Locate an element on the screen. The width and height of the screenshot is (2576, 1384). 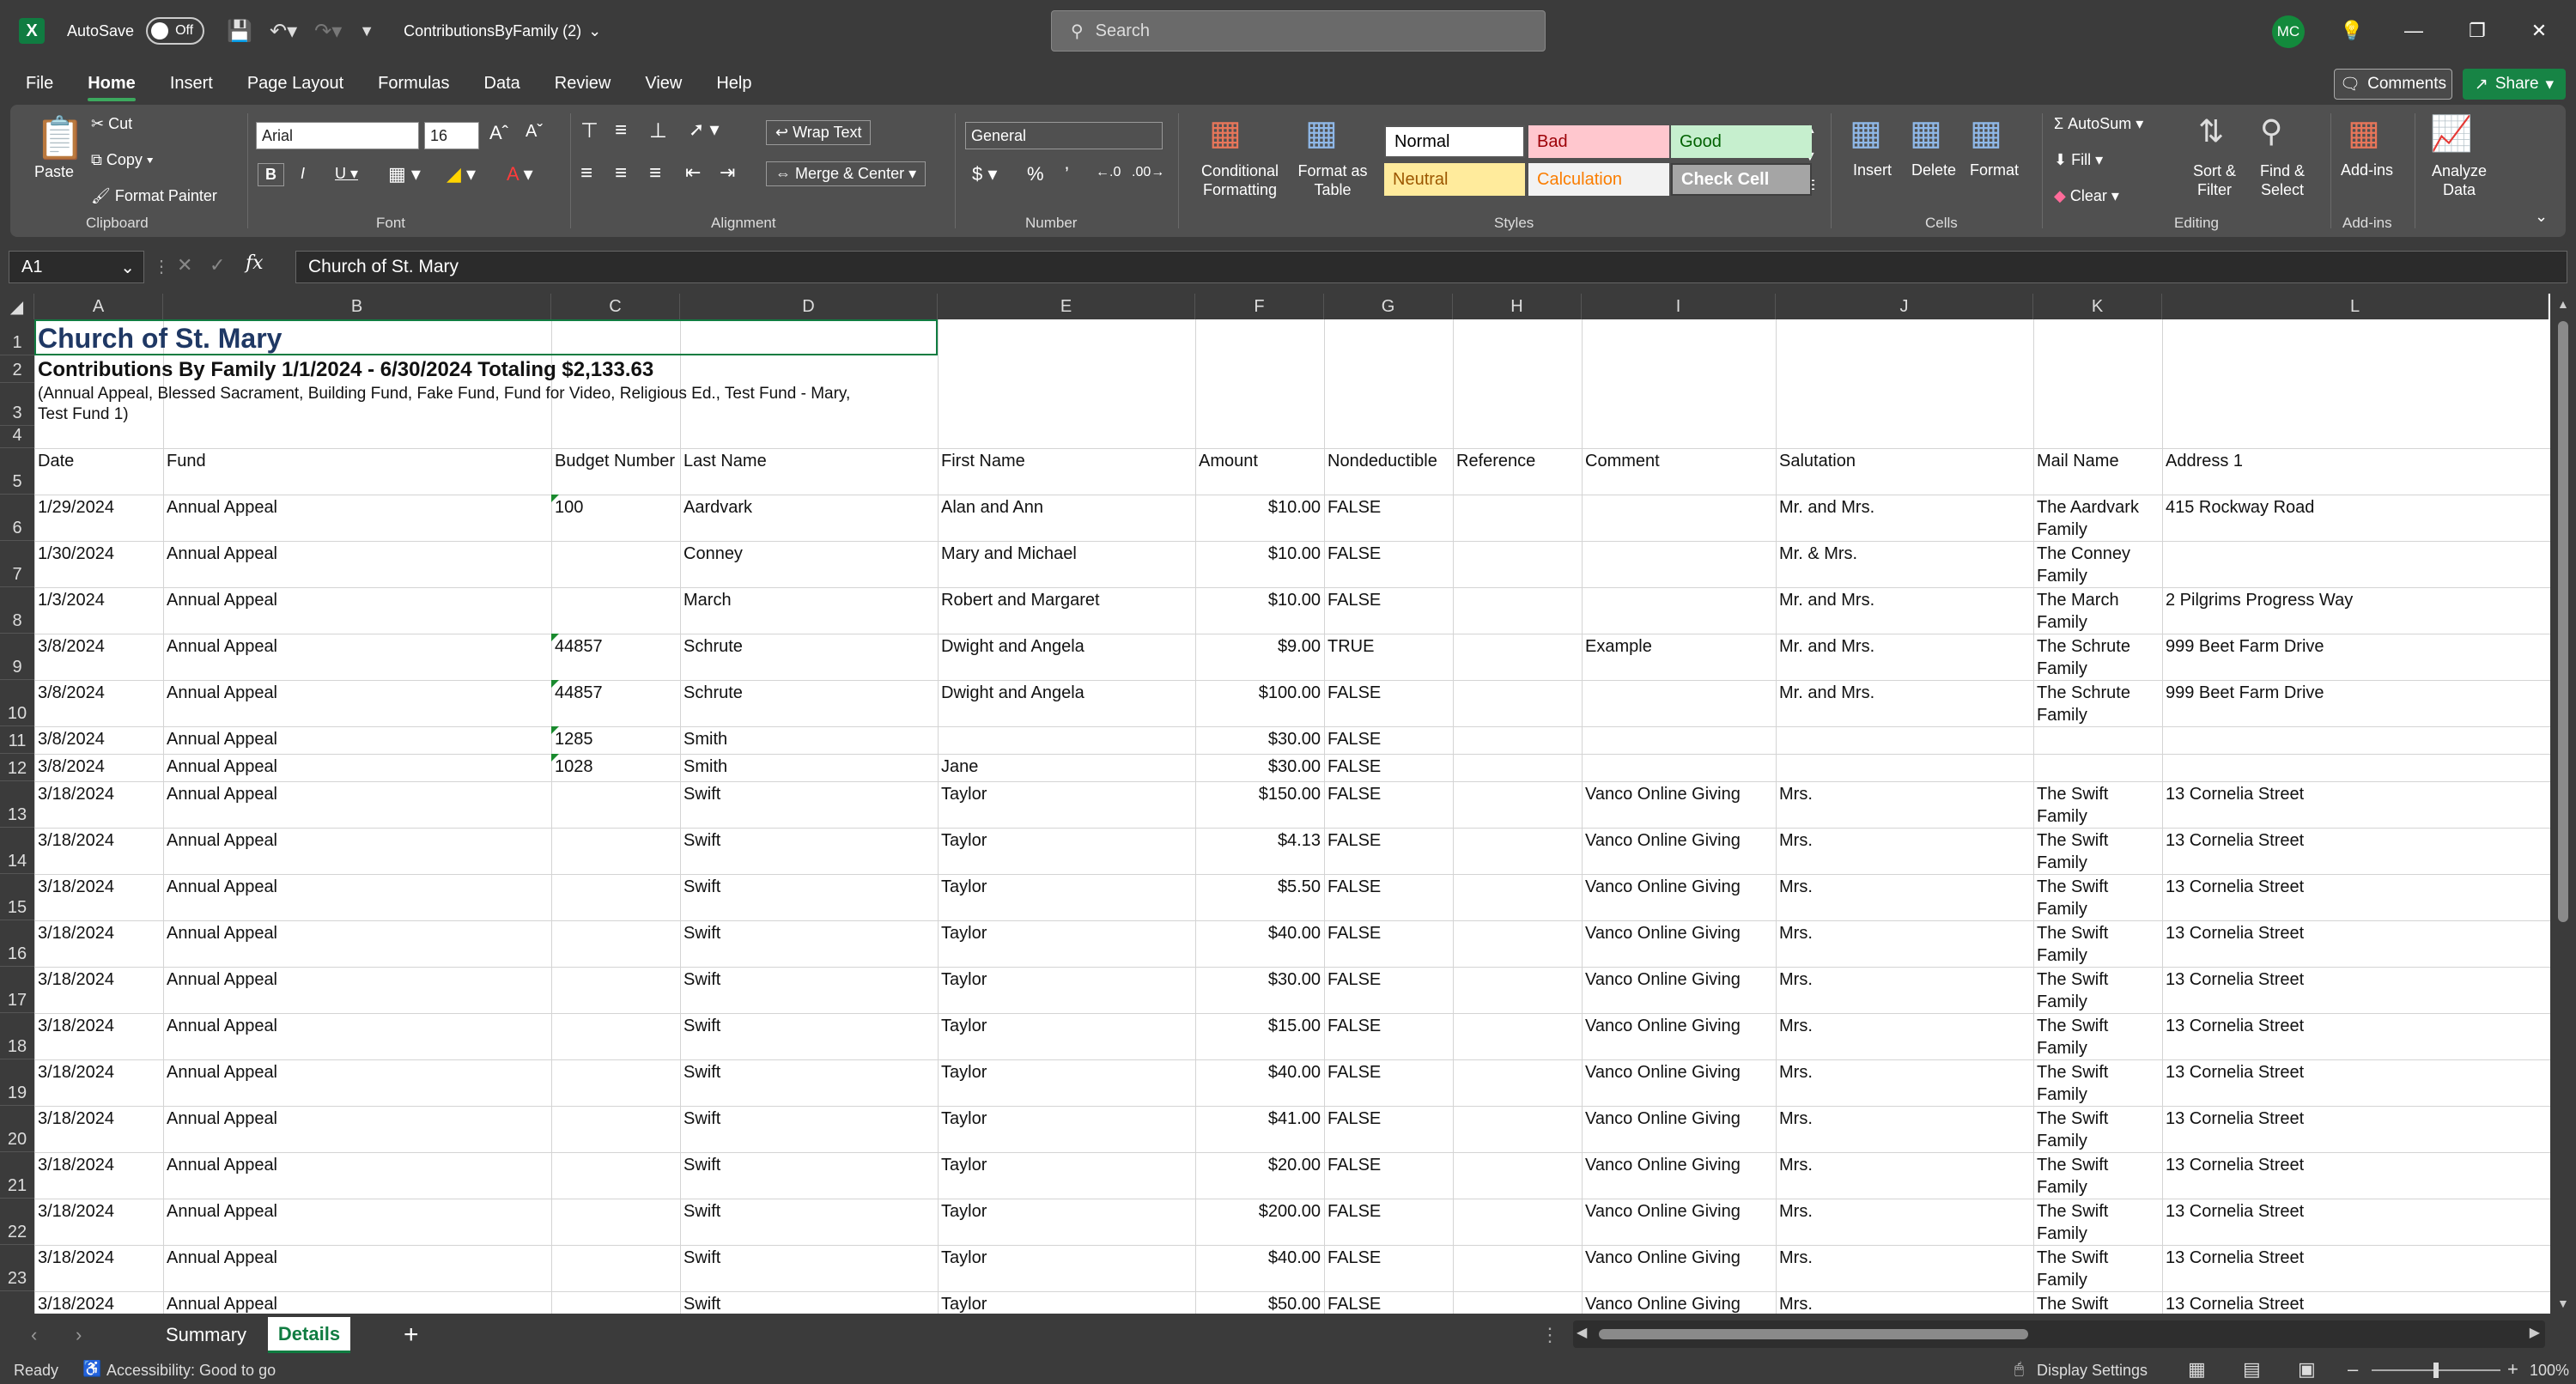
tab-formulas: Formulas is located at coordinates (413, 83).